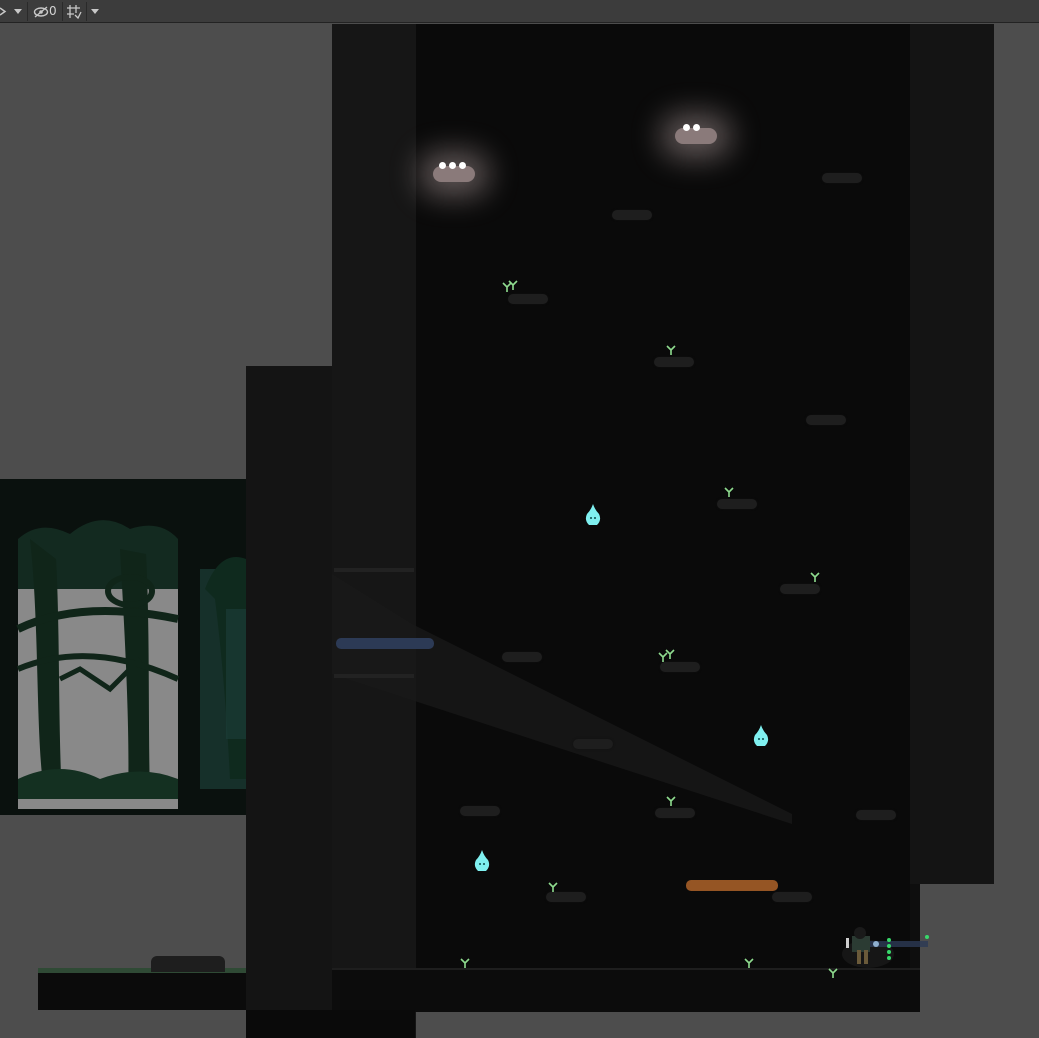 The width and height of the screenshot is (1039, 1038). I want to click on orange-moving-platform, so click(732, 885).